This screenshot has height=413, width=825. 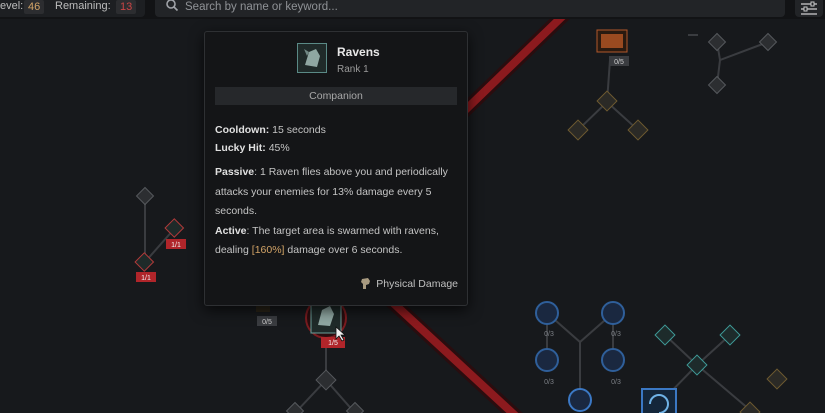 I want to click on lucky-hit-label: Lucky Hit:, so click(x=240, y=148).